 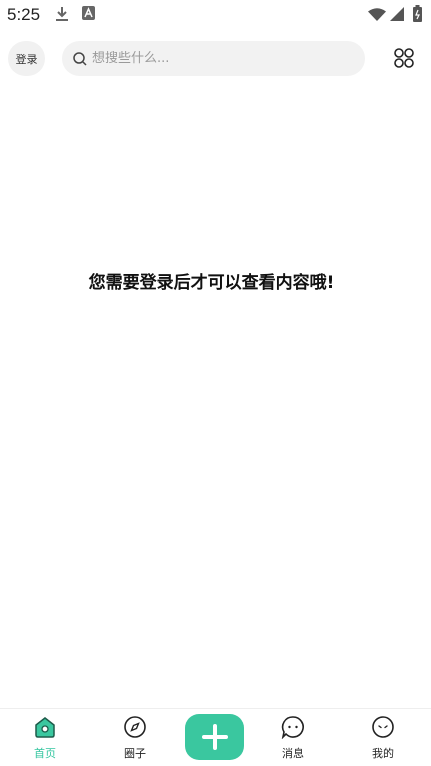 I want to click on nav-label-profile: 我的, so click(x=383, y=753).